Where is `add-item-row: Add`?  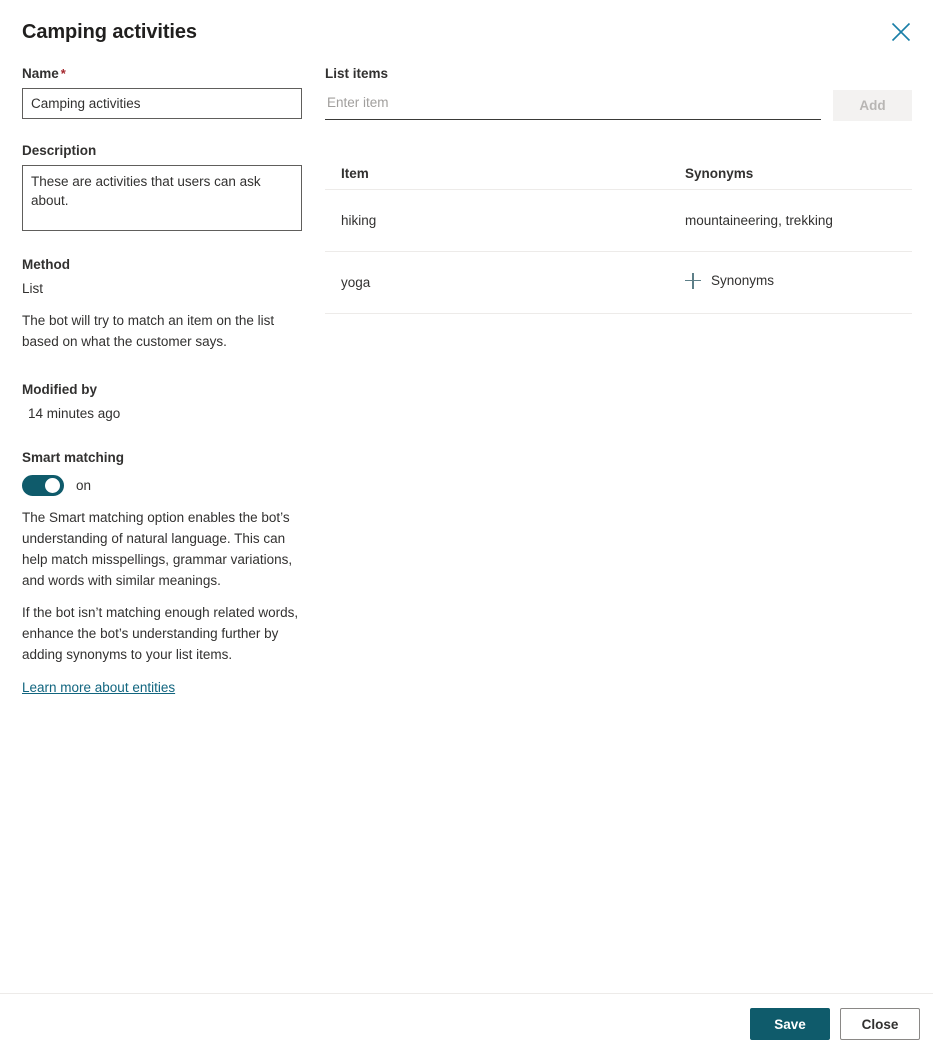
add-item-row: Add is located at coordinates (618, 105).